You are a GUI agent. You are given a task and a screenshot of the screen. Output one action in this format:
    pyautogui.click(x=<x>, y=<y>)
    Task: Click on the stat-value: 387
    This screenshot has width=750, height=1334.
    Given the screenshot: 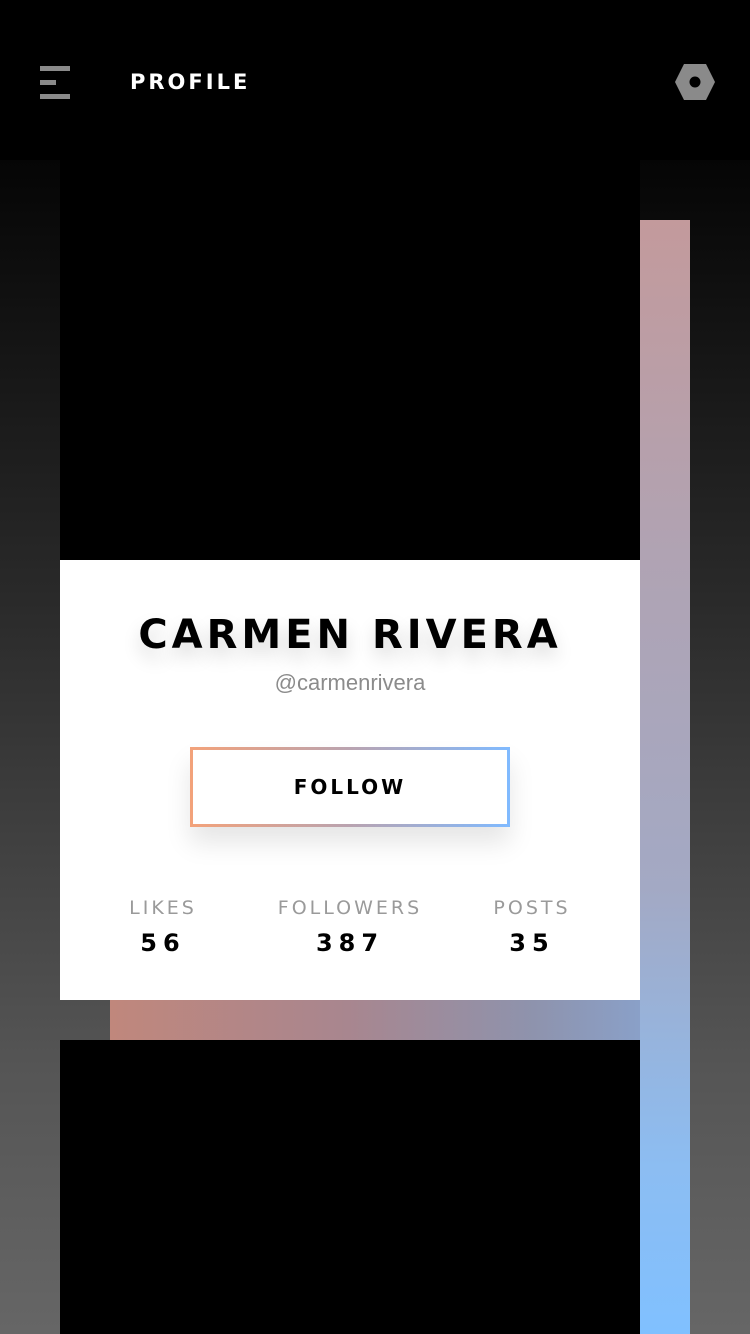 What is the action you would take?
    pyautogui.click(x=350, y=943)
    